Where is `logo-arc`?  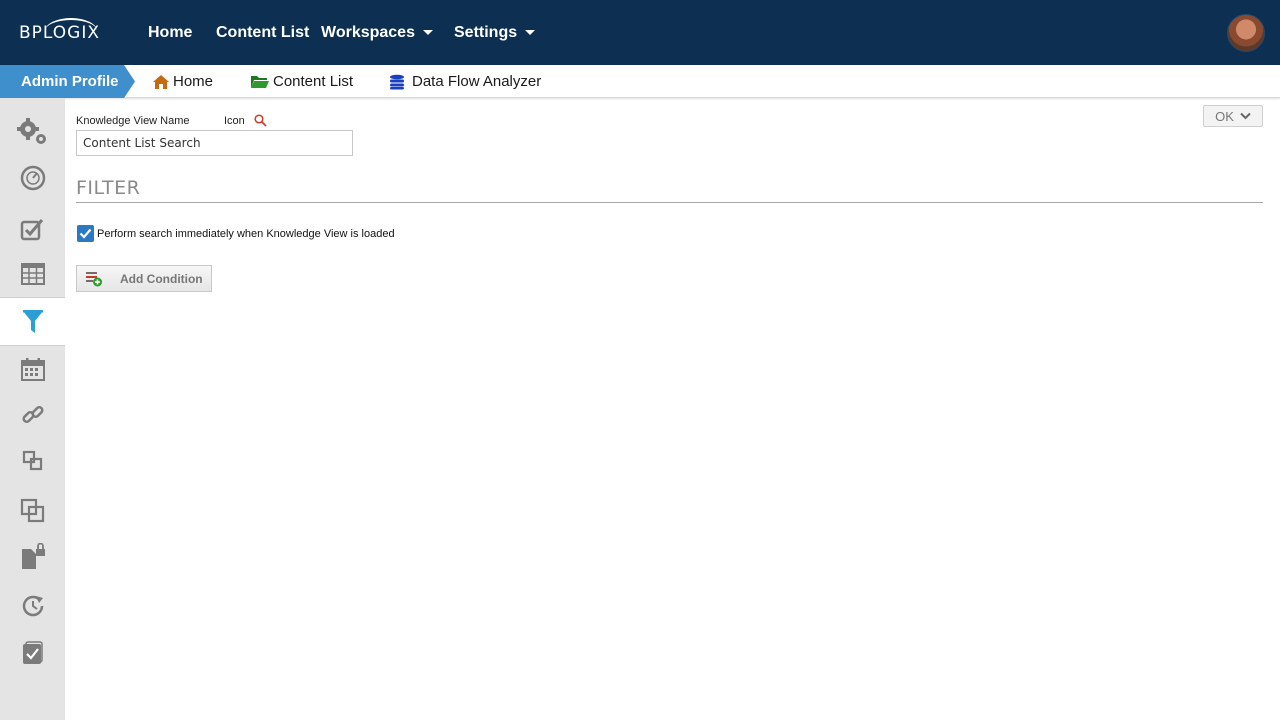 logo-arc is located at coordinates (71, 31).